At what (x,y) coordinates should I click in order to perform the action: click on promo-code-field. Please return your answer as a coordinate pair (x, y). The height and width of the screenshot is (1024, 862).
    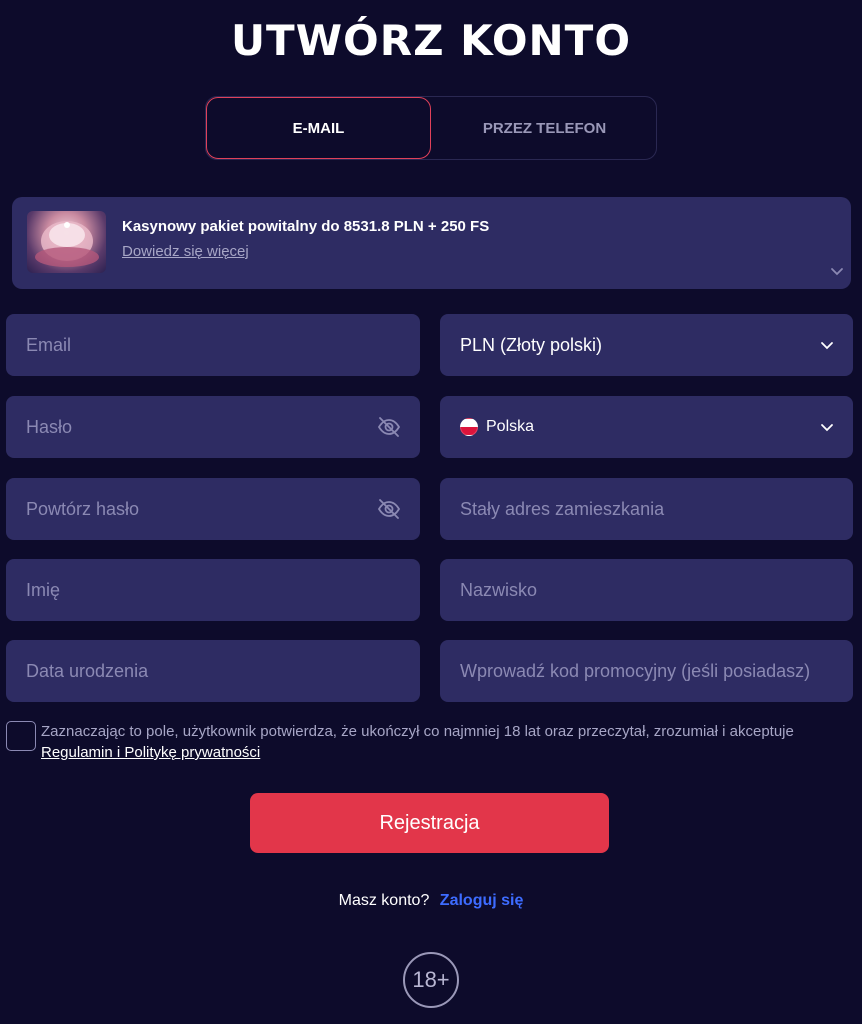
    Looking at the image, I should click on (646, 671).